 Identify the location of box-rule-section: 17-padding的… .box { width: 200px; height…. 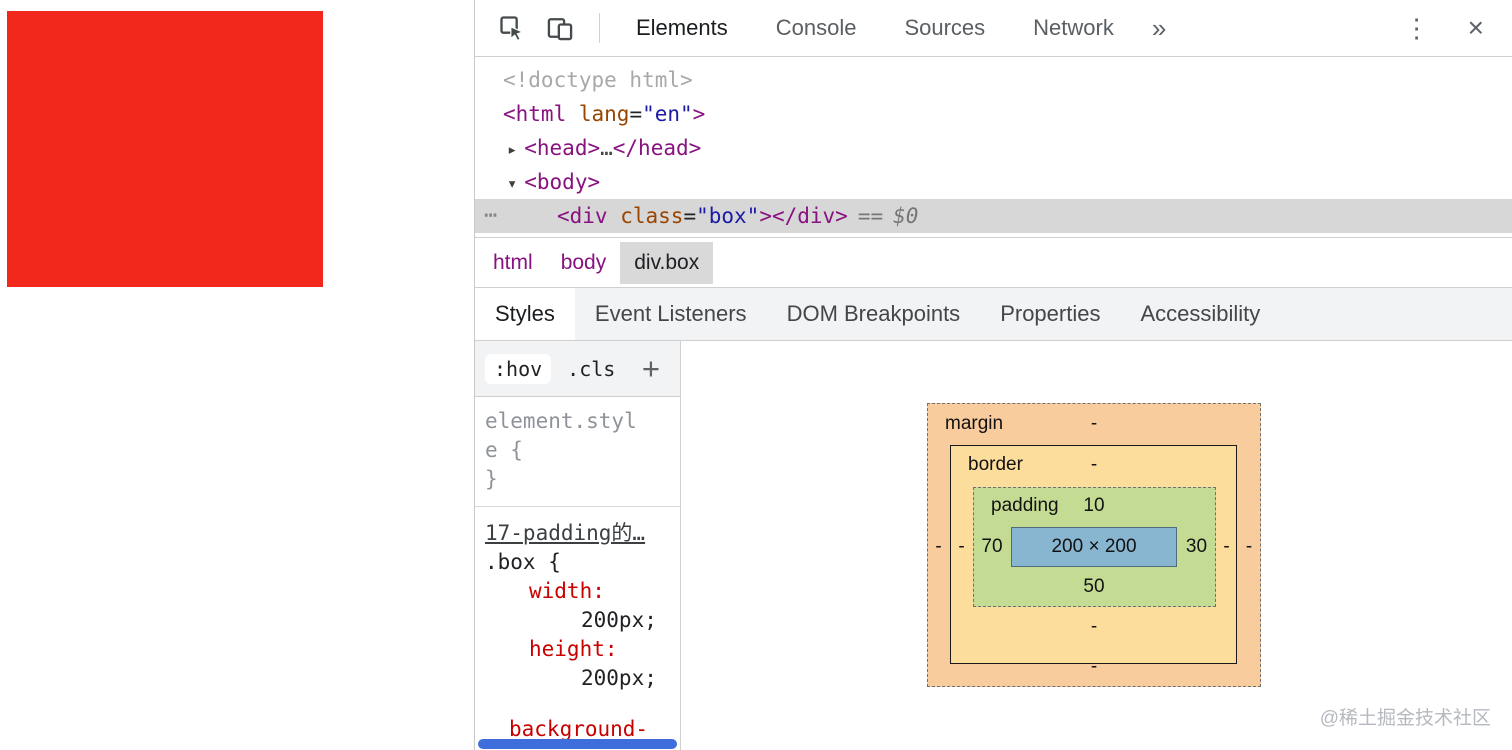
(577, 625).